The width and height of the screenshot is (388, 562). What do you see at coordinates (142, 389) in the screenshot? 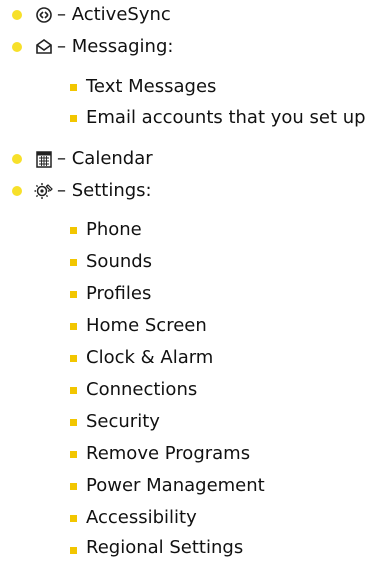
I see `sub-list-item: Connections` at bounding box center [142, 389].